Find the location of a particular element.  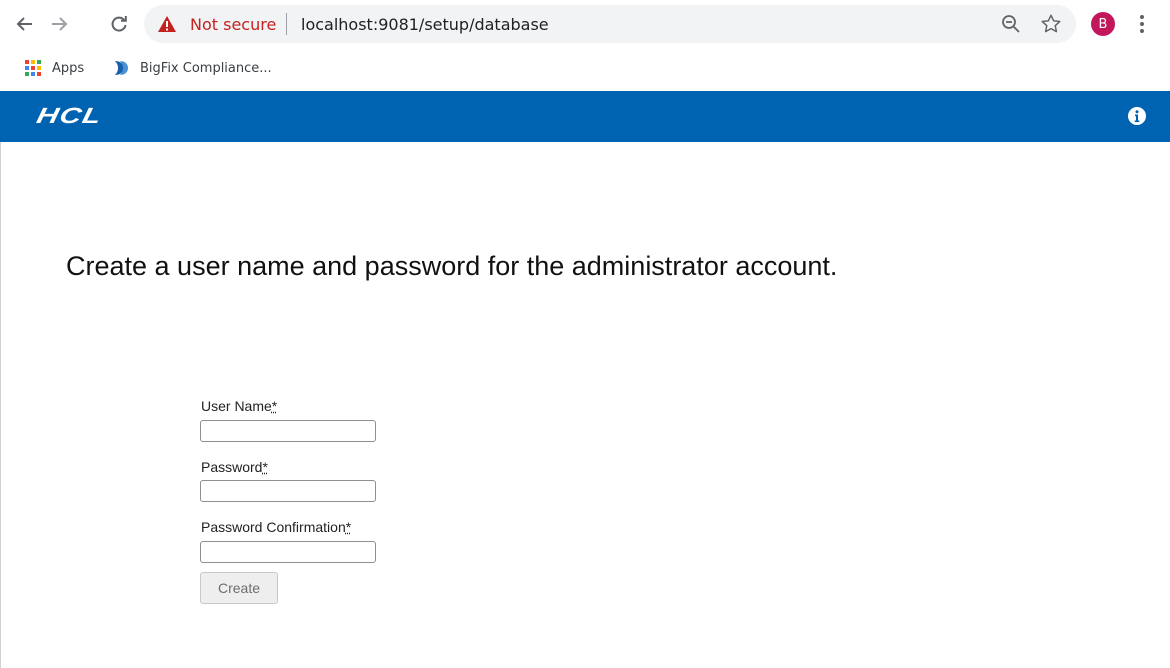

create-button: Create is located at coordinates (239, 588).